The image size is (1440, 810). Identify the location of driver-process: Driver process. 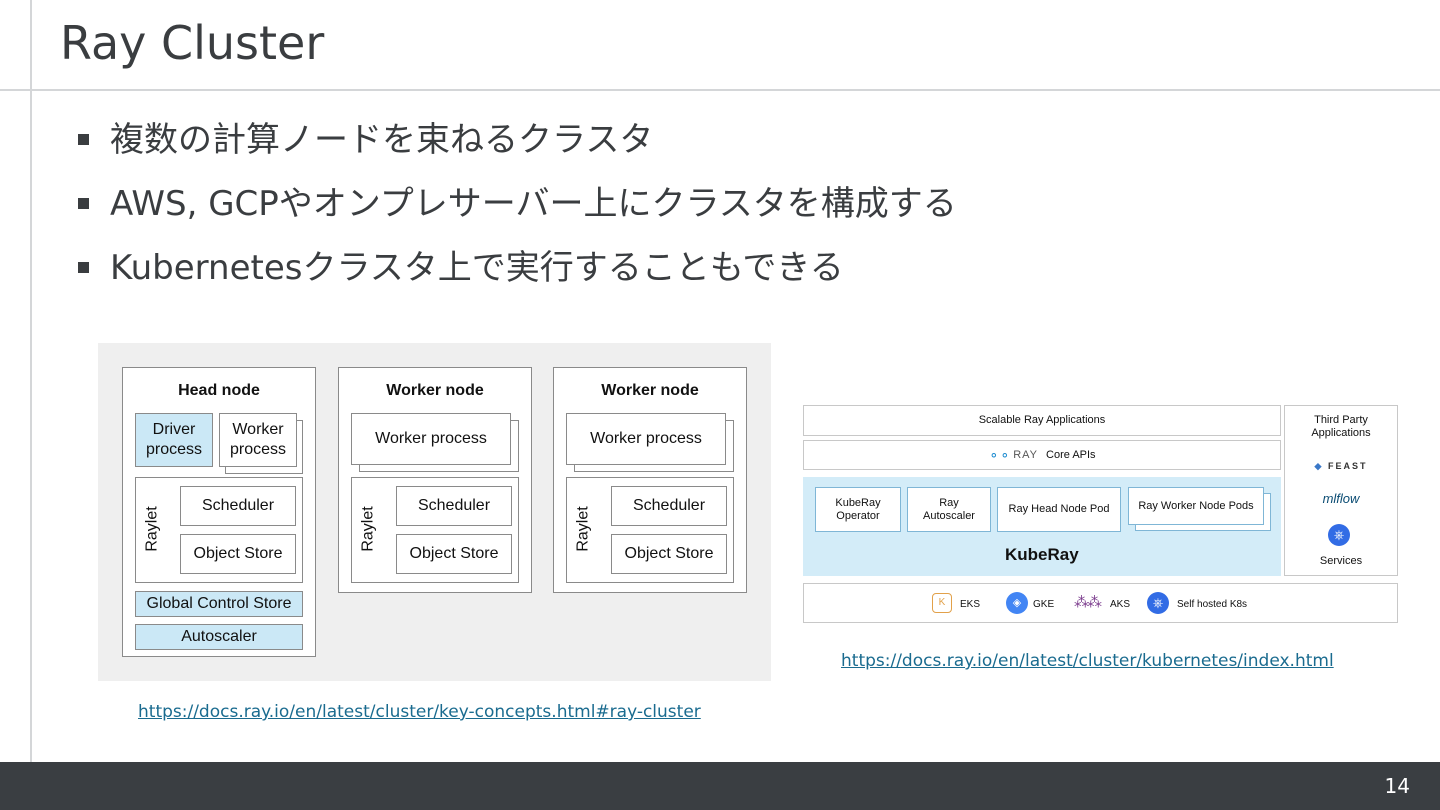
(174, 440).